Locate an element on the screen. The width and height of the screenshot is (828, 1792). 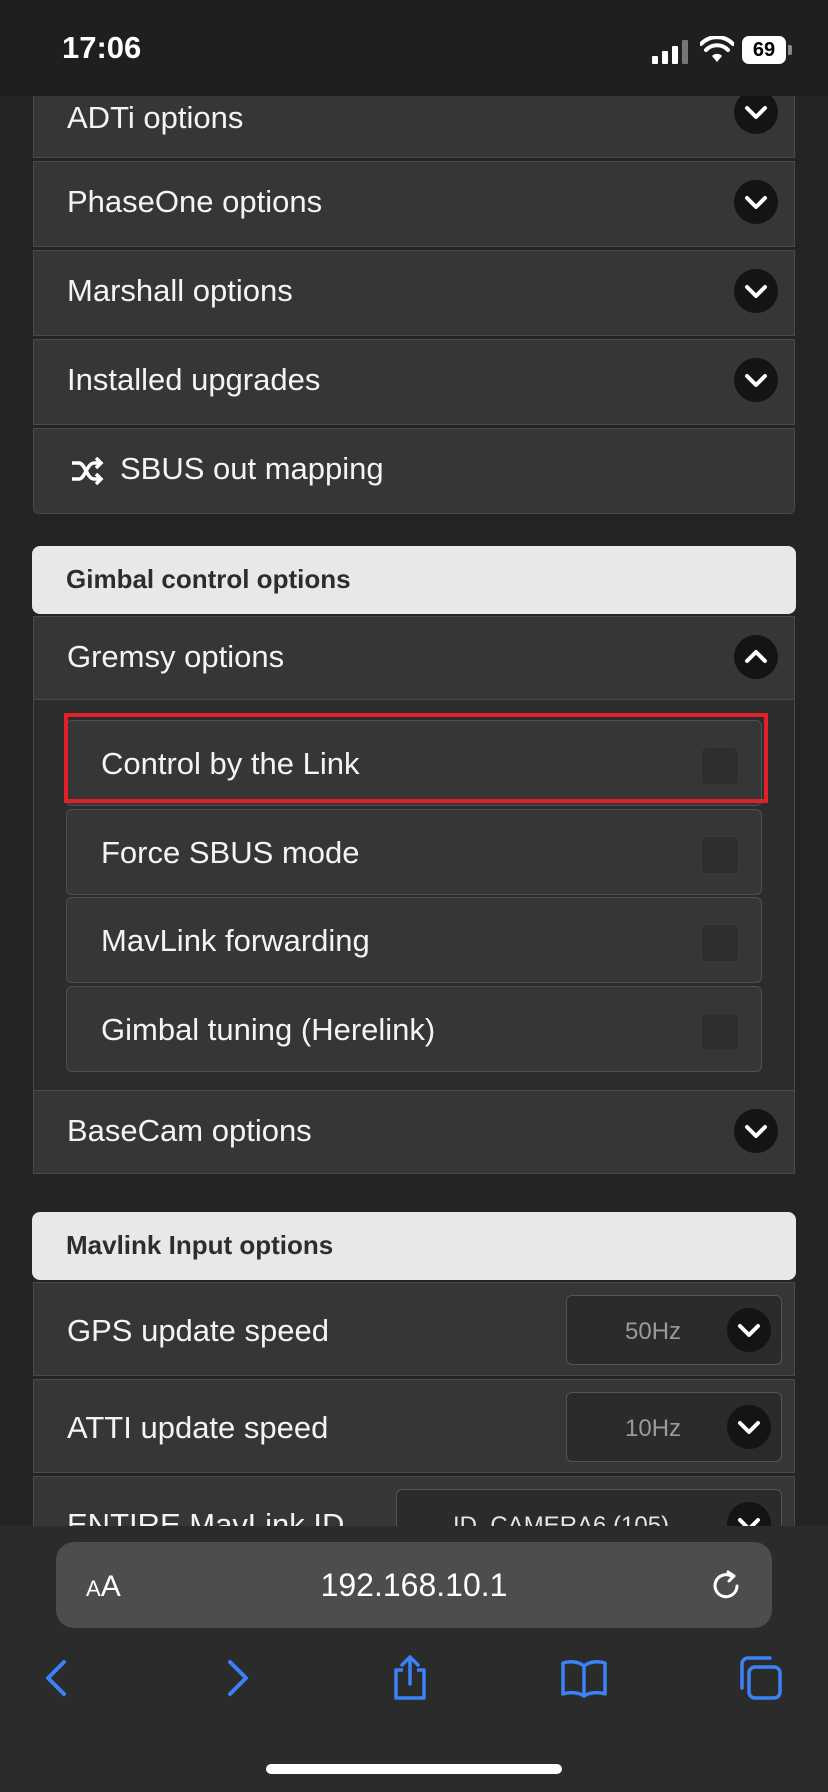
accordion-label: PhaseOne options is located at coordinates (195, 201).